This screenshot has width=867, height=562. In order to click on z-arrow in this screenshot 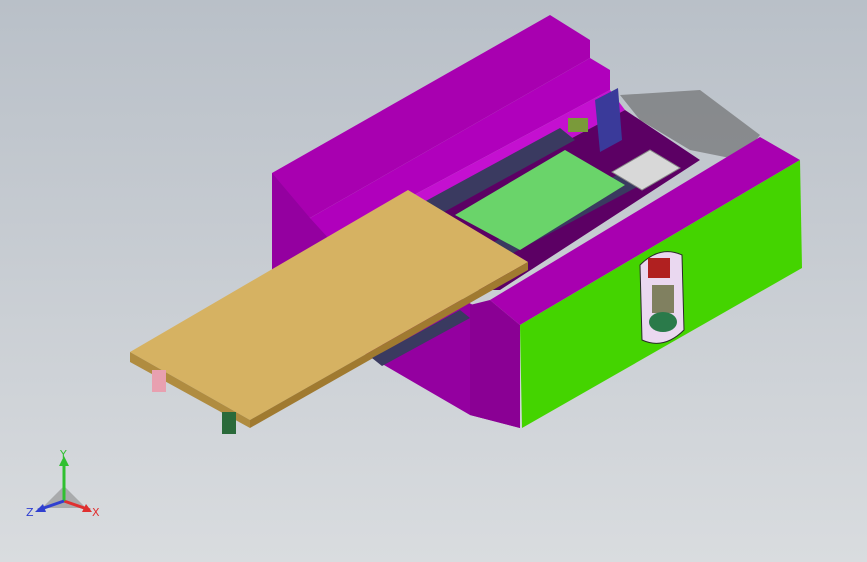, I will do `click(40, 508)`.